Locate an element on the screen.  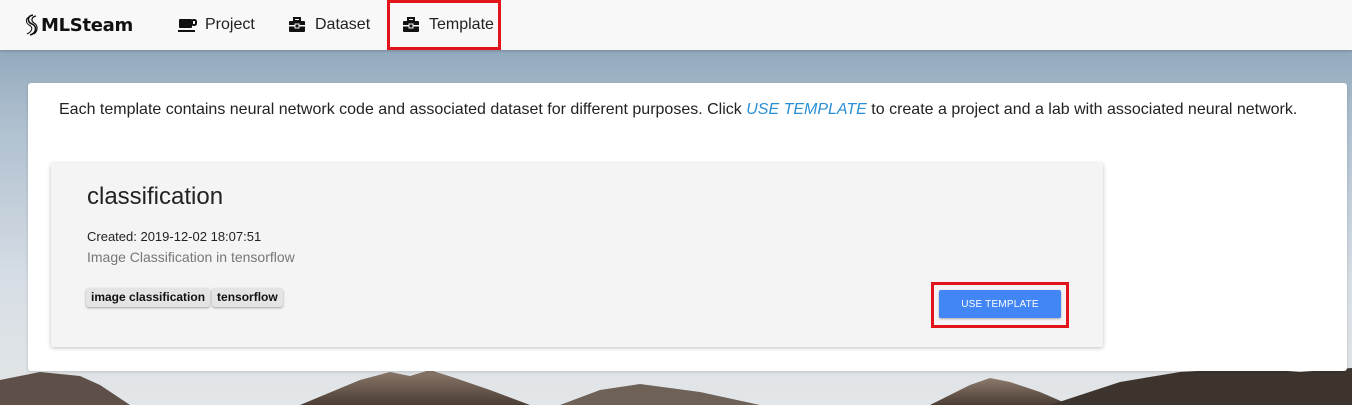
nav-item-project: Project is located at coordinates (216, 25).